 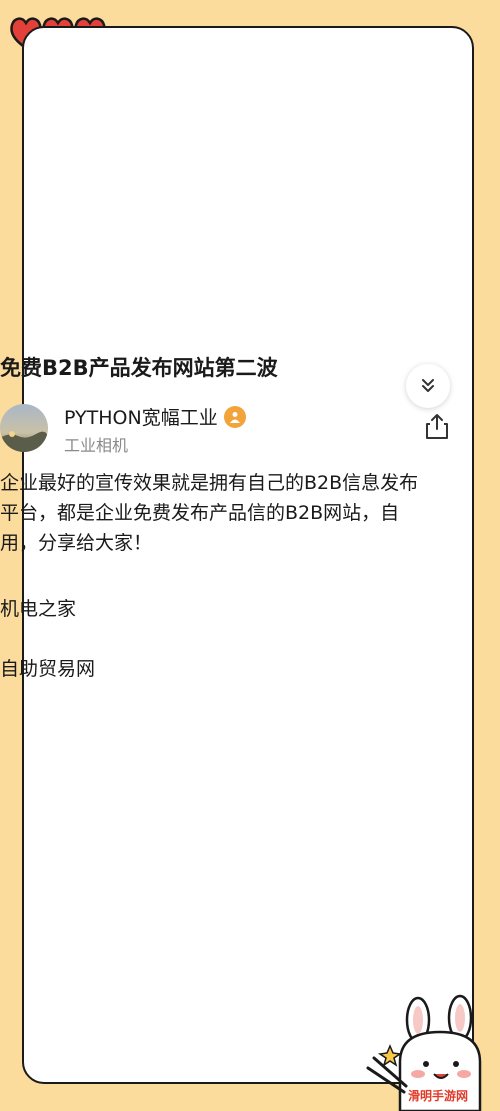 I want to click on watermark: 滑明手游网, so click(x=438, y=1096).